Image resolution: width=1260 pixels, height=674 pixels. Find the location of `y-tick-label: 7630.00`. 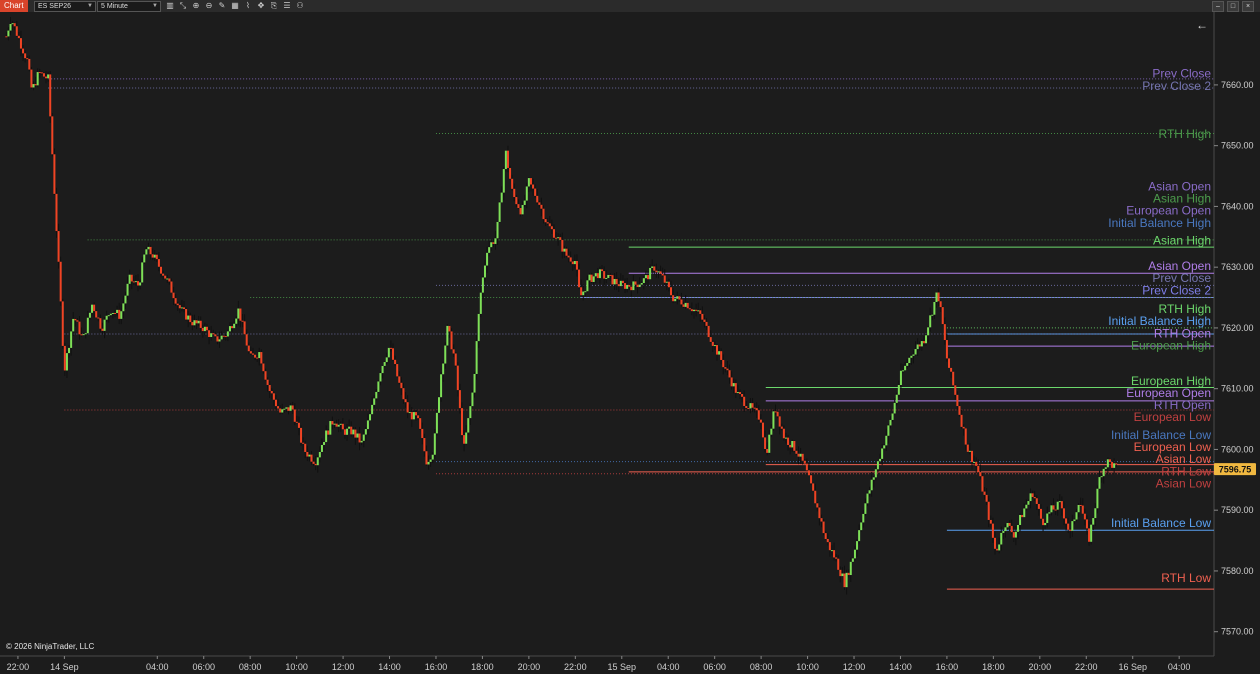

y-tick-label: 7630.00 is located at coordinates (1237, 267).